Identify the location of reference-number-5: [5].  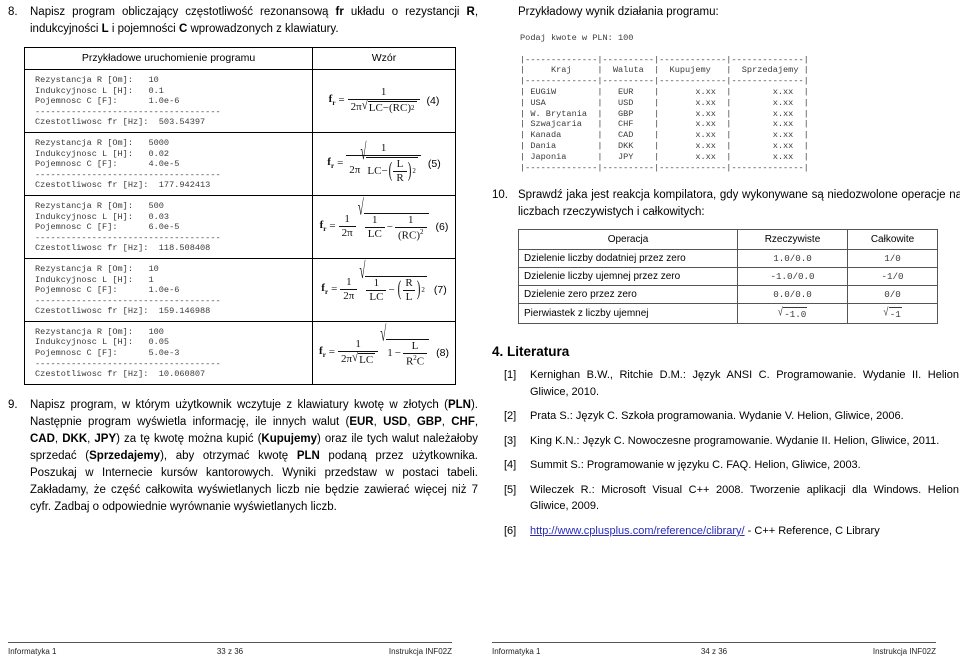
(510, 489).